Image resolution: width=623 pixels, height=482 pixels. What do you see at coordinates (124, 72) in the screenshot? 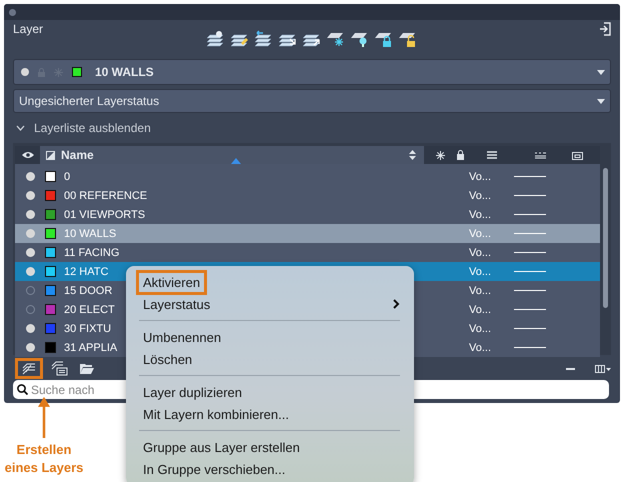
I see `current-layer-name: 10 WALLS` at bounding box center [124, 72].